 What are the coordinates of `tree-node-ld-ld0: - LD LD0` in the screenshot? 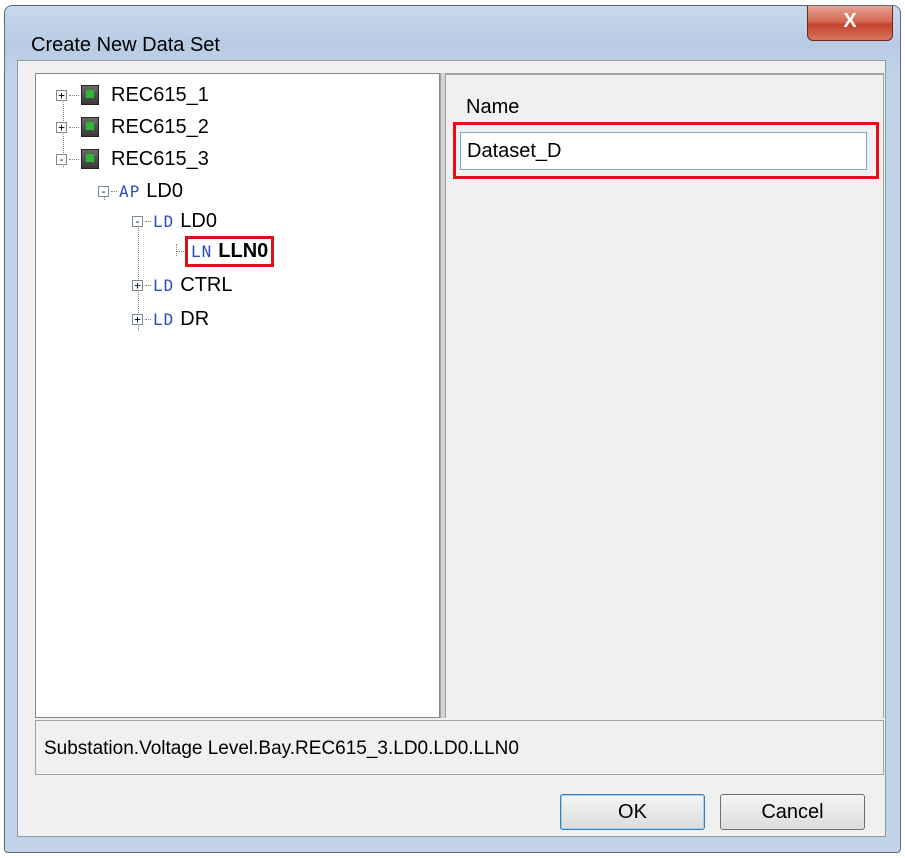 It's located at (174, 221).